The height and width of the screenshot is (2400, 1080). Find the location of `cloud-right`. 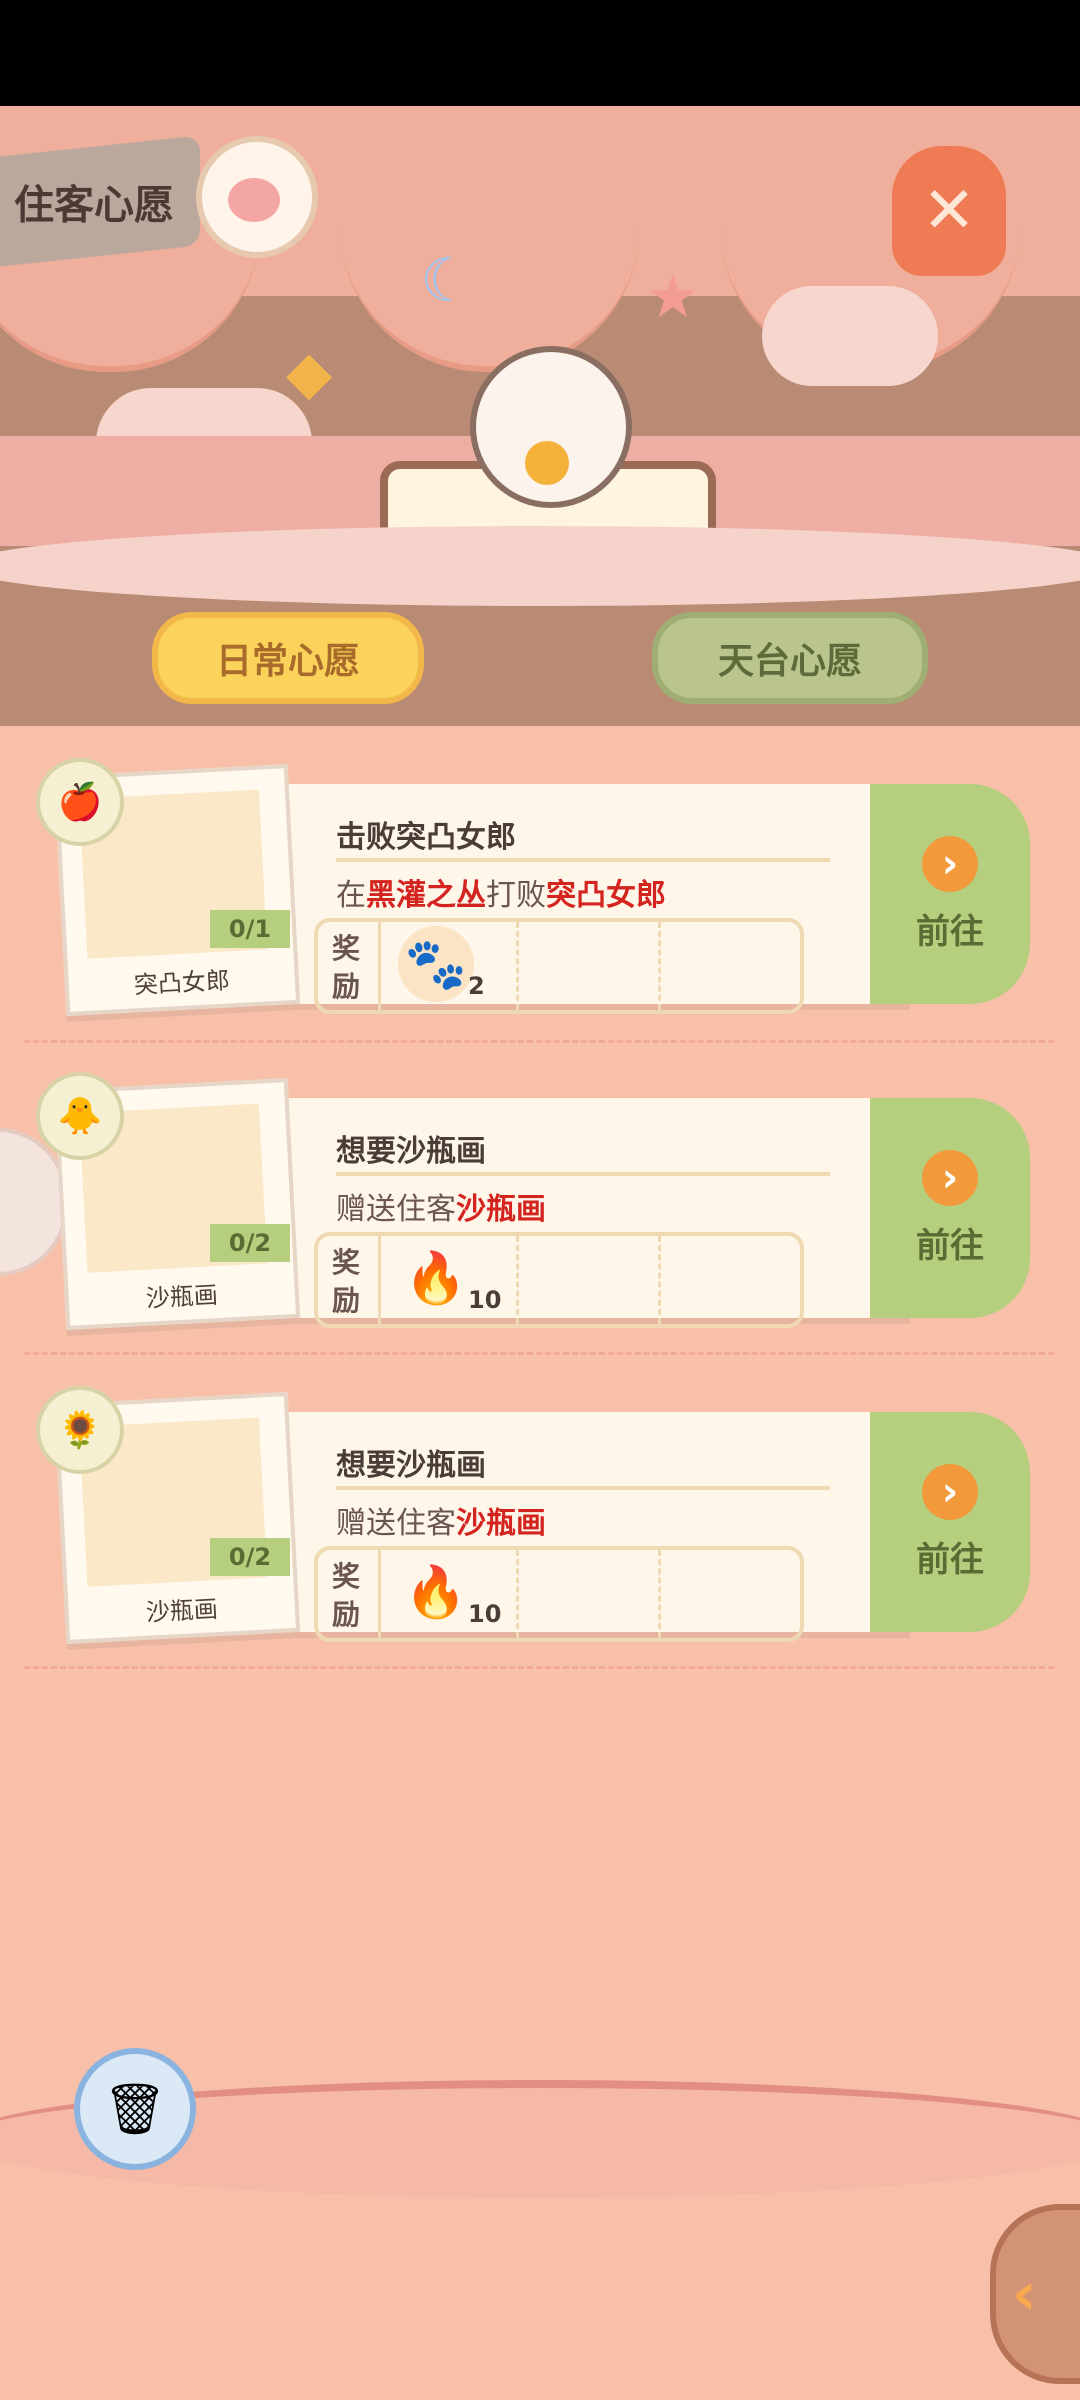

cloud-right is located at coordinates (850, 336).